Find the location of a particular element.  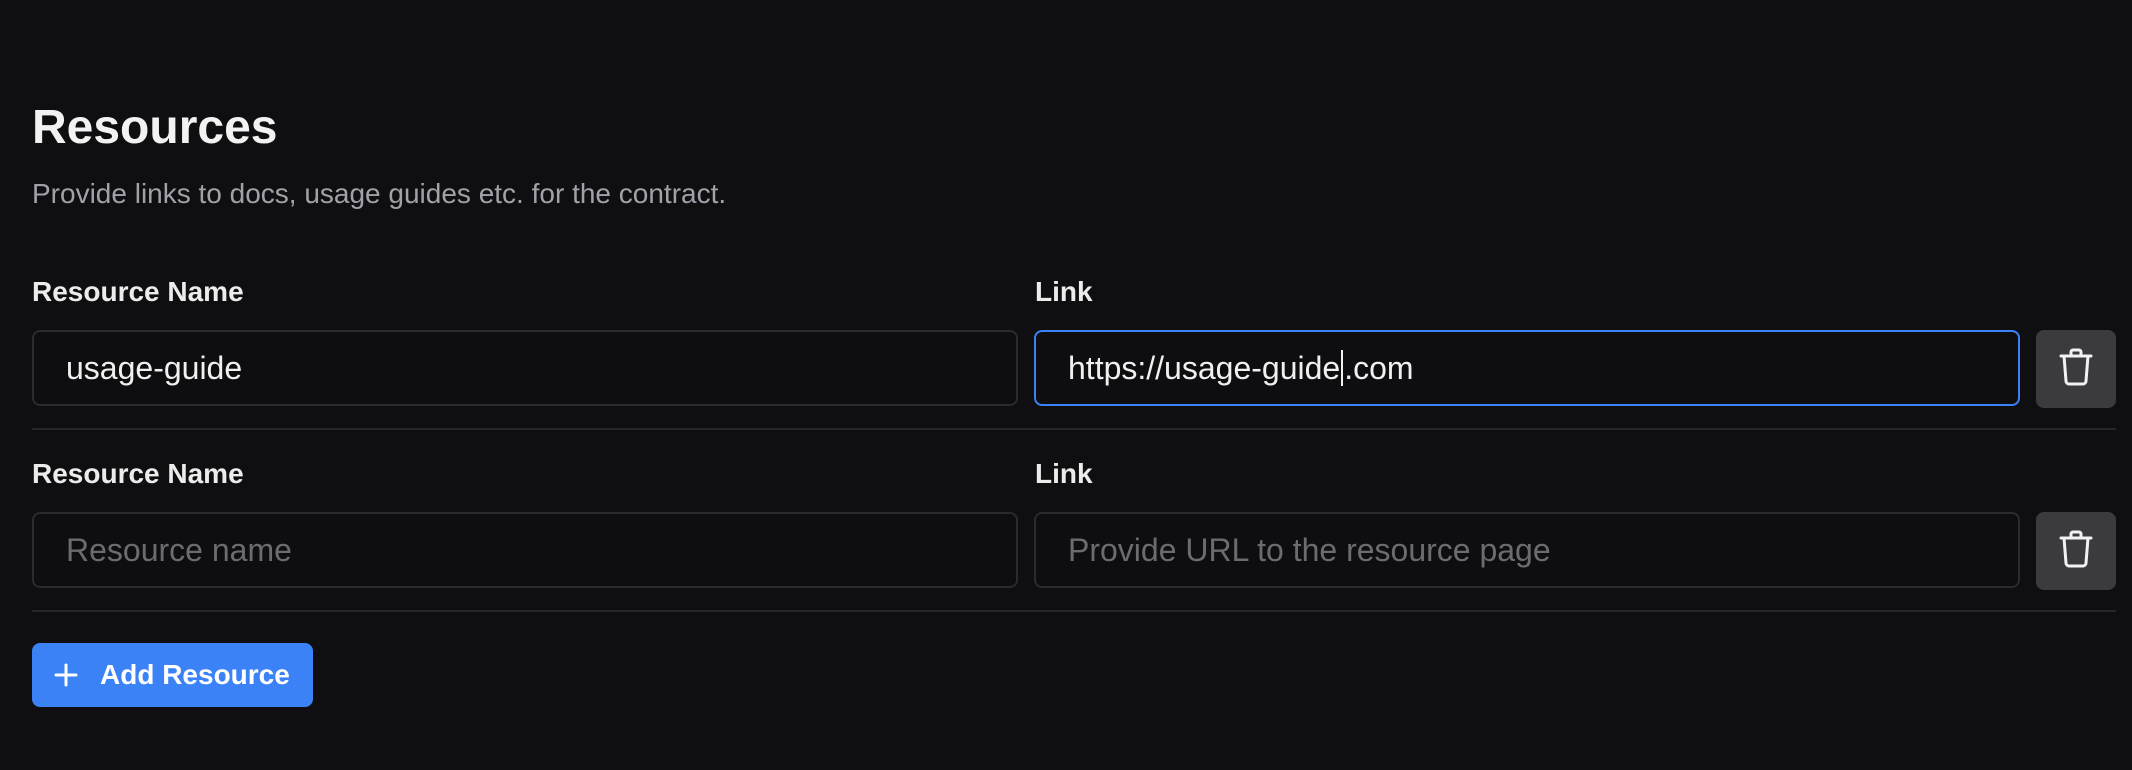

add-resource-button: Add Resource is located at coordinates (172, 675).